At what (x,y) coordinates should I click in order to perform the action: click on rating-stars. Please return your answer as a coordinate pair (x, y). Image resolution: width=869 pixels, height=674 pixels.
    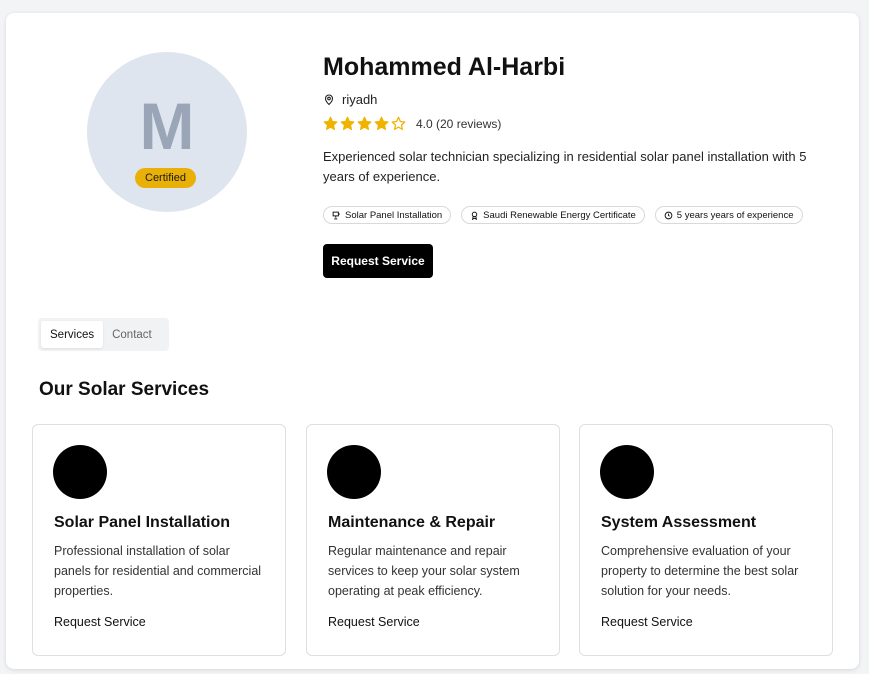
    Looking at the image, I should click on (364, 123).